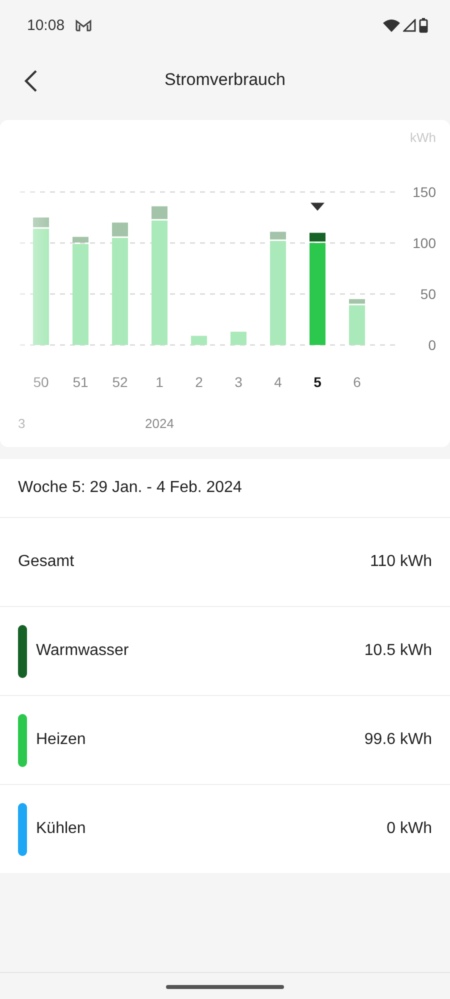 Image resolution: width=450 pixels, height=999 pixels. Describe the element at coordinates (423, 25) in the screenshot. I see `battery-icon` at that location.